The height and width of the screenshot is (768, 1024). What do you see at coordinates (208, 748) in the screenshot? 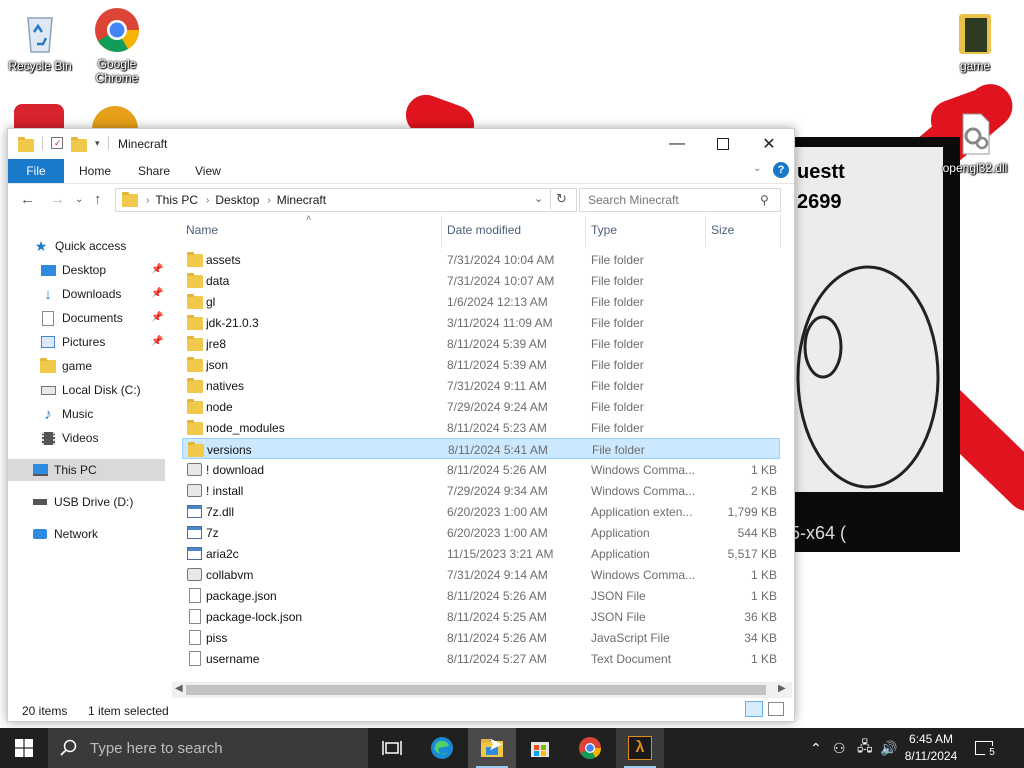
I see `taskbar-search: Type here to search` at bounding box center [208, 748].